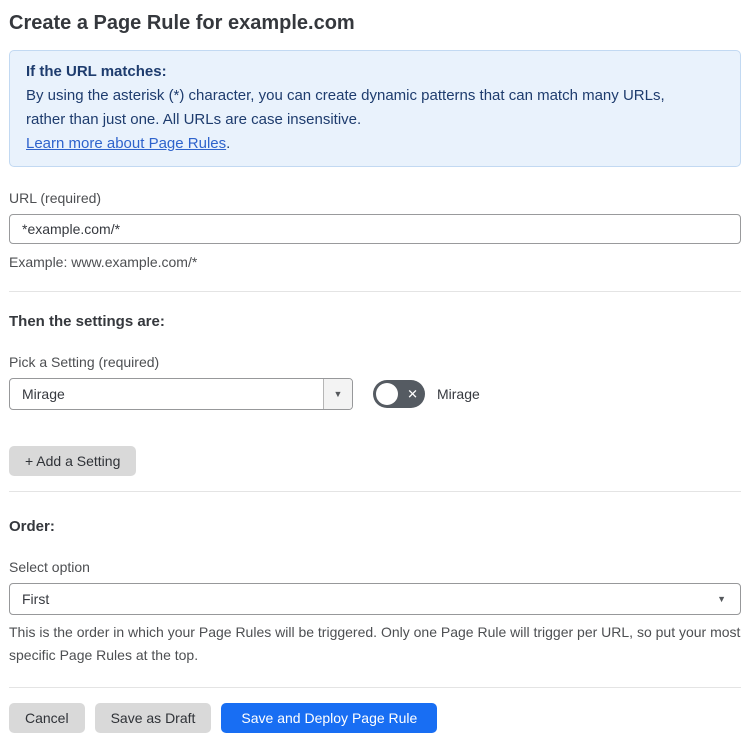 This screenshot has height=753, width=750. I want to click on setting-select-arrow-button: ▼, so click(337, 394).